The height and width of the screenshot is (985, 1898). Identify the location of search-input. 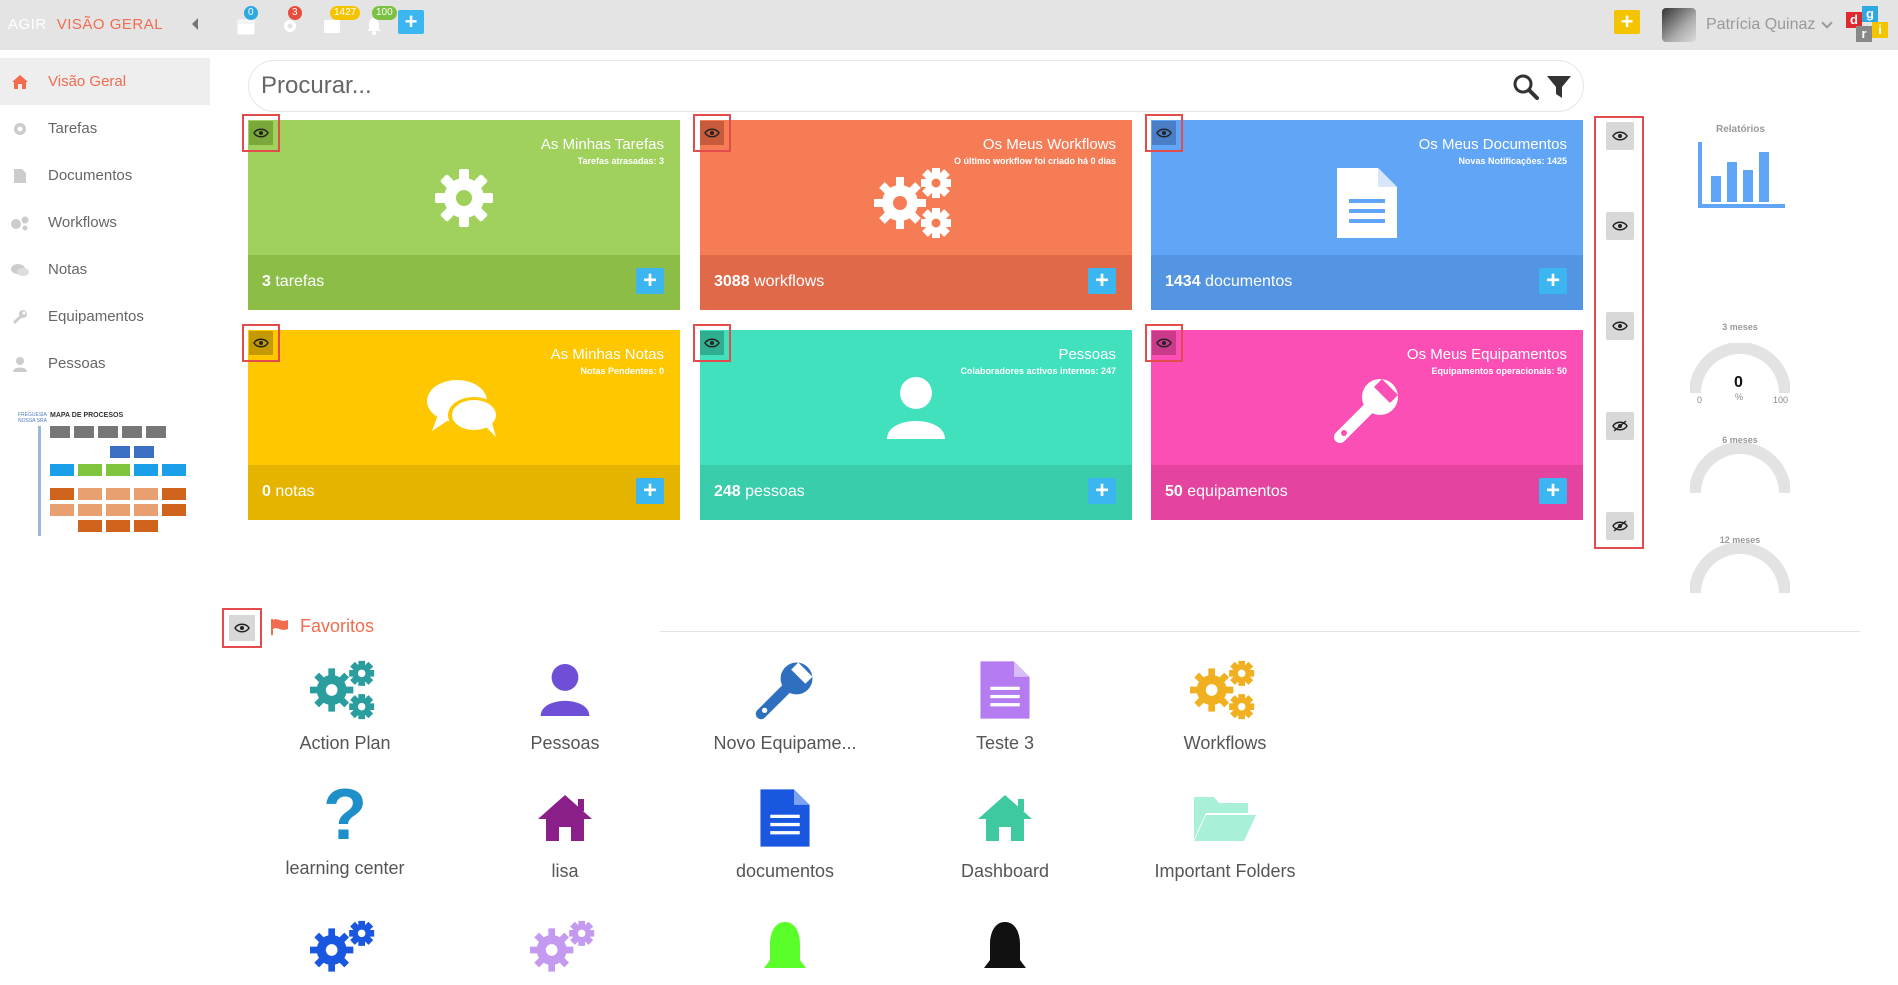
(871, 86).